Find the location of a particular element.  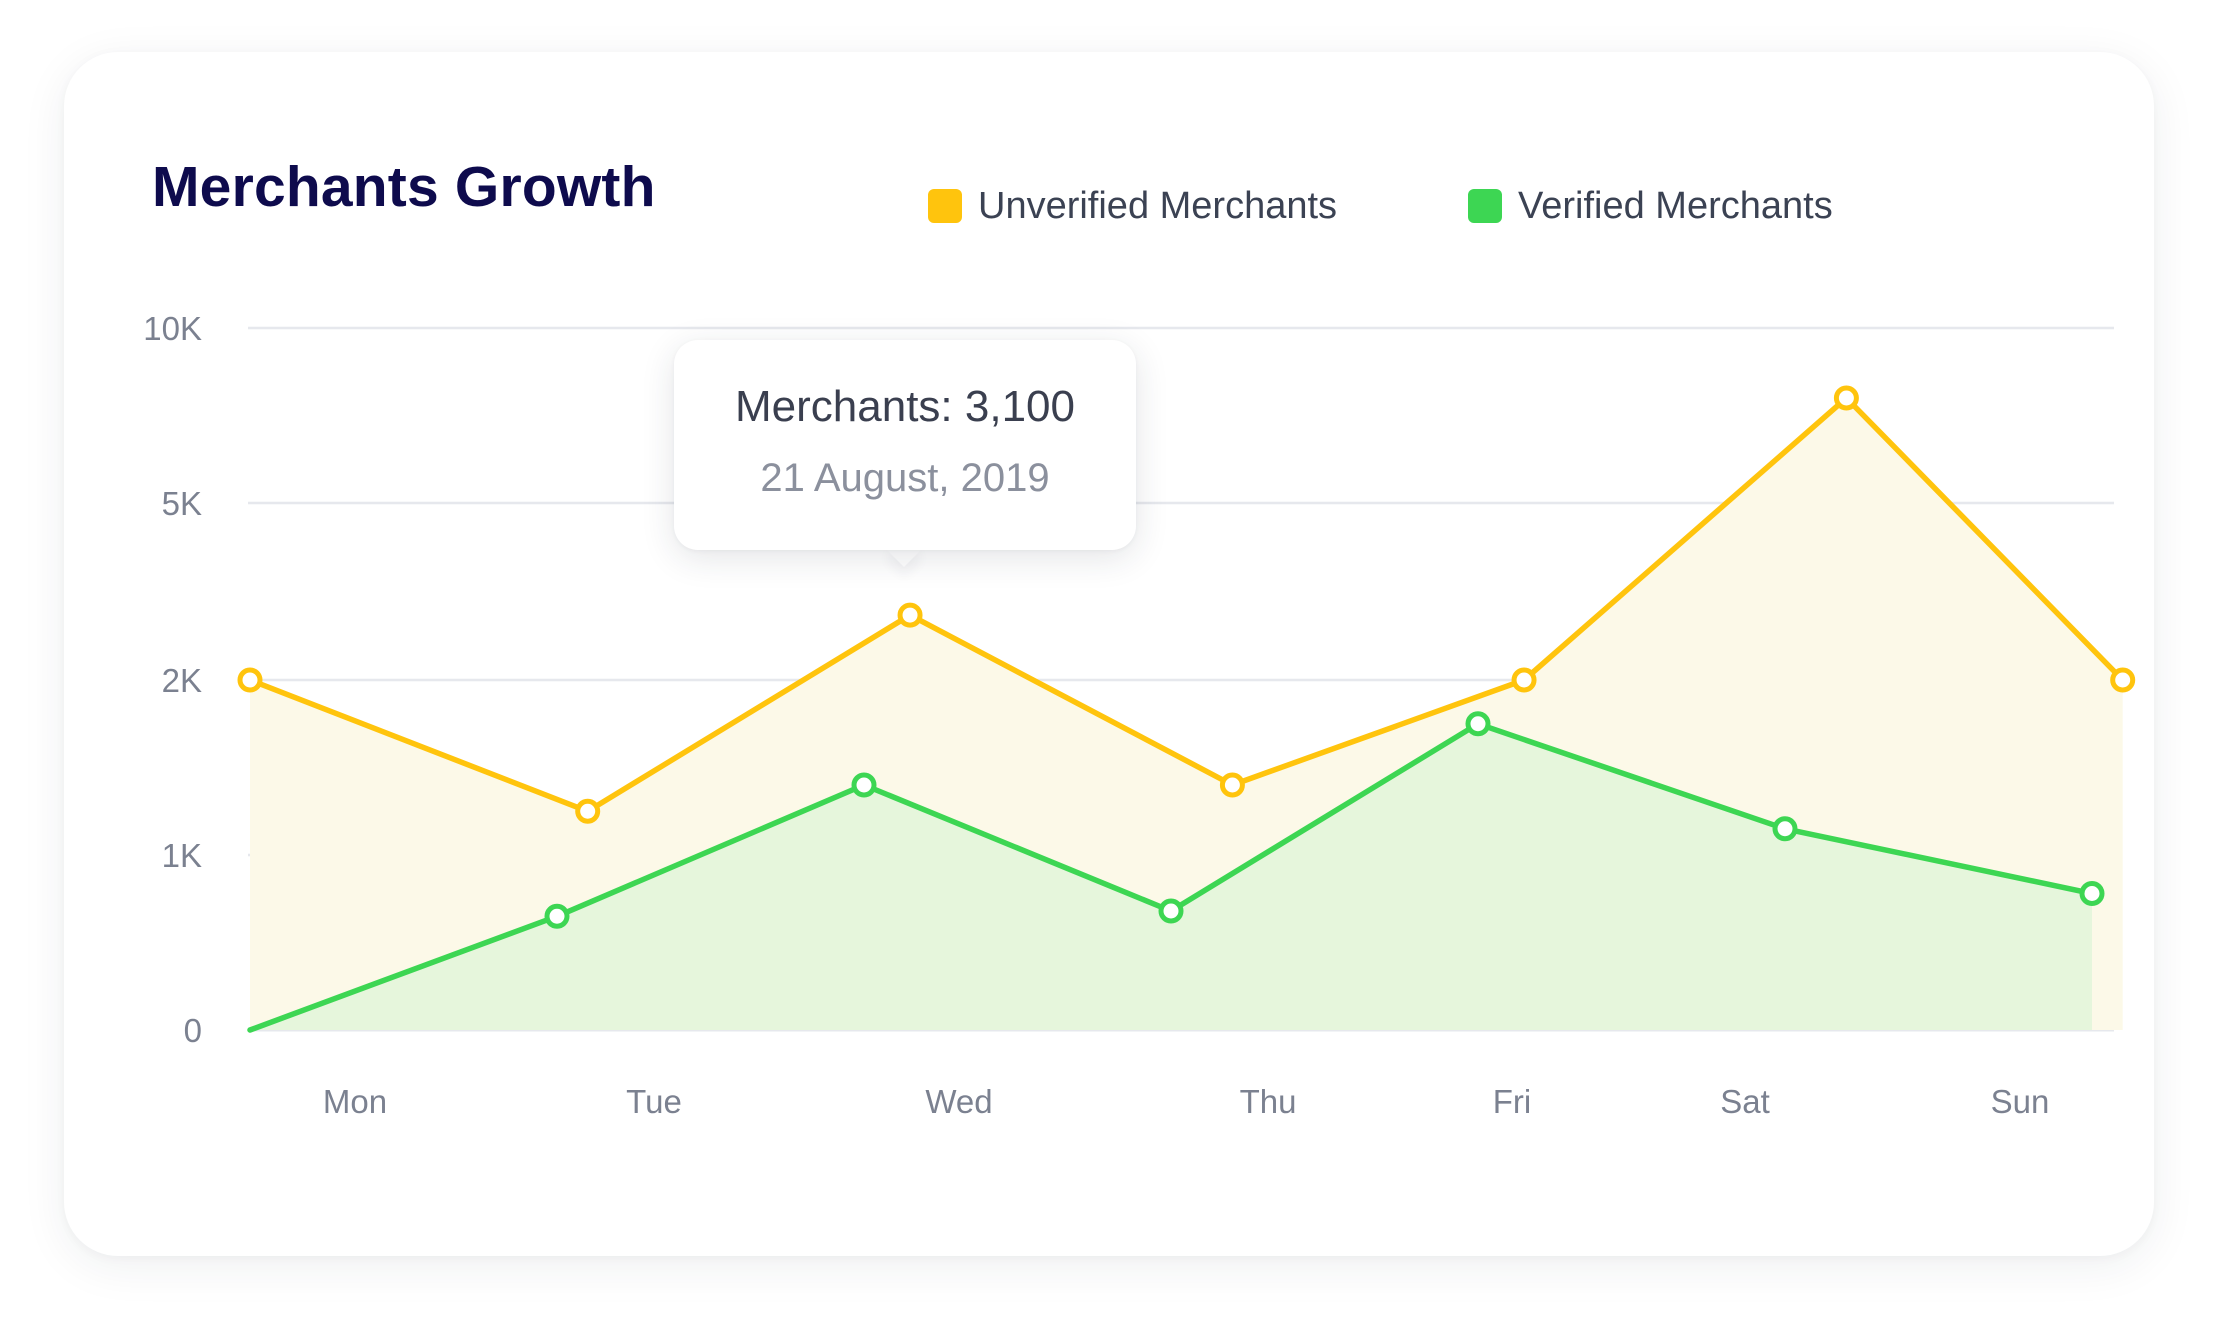

y-tick-label: 2K is located at coordinates (182, 680).